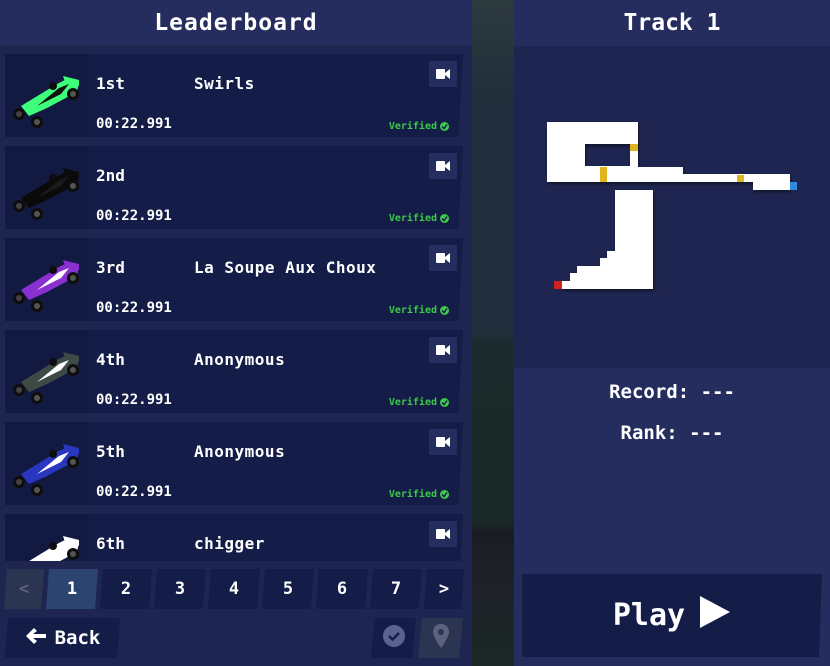  What do you see at coordinates (672, 22) in the screenshot?
I see `track-title: Track 1` at bounding box center [672, 22].